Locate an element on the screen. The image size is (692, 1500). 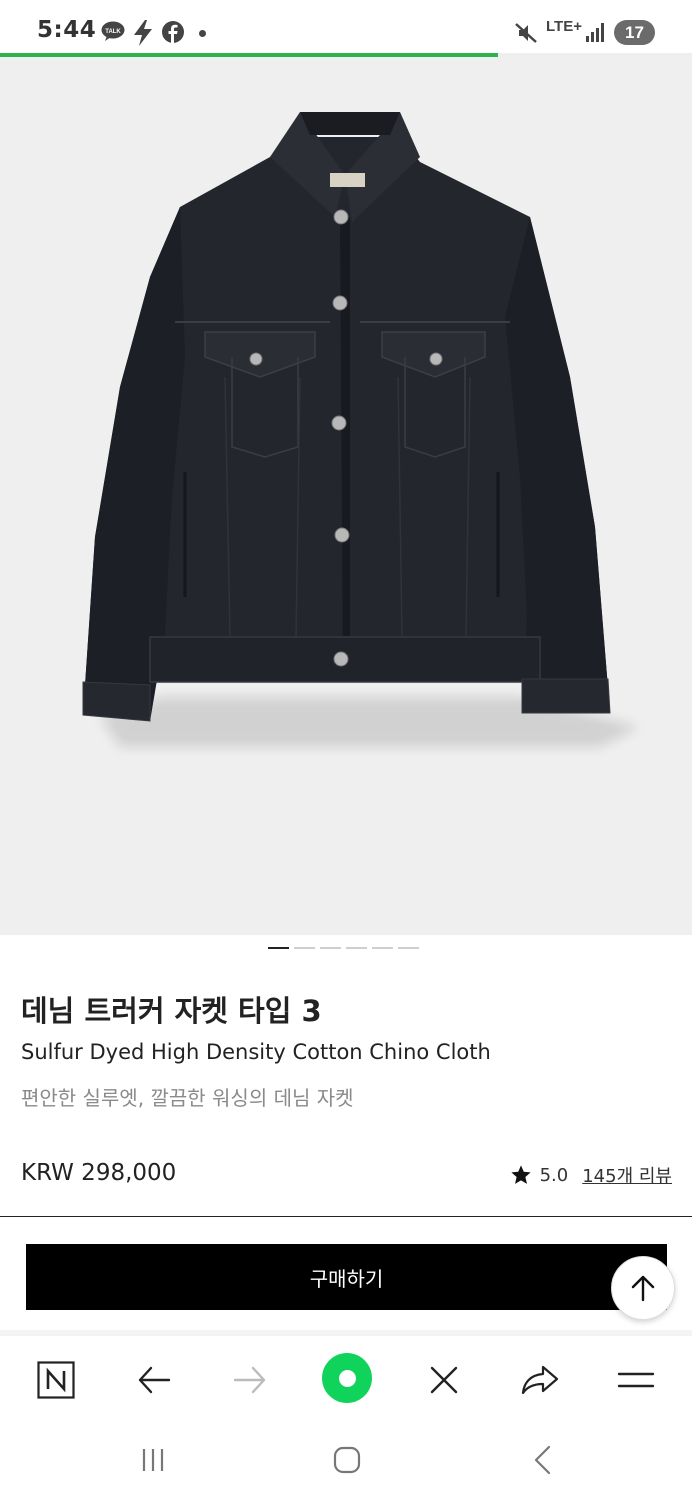
green-circle-button is located at coordinates (347, 1378).